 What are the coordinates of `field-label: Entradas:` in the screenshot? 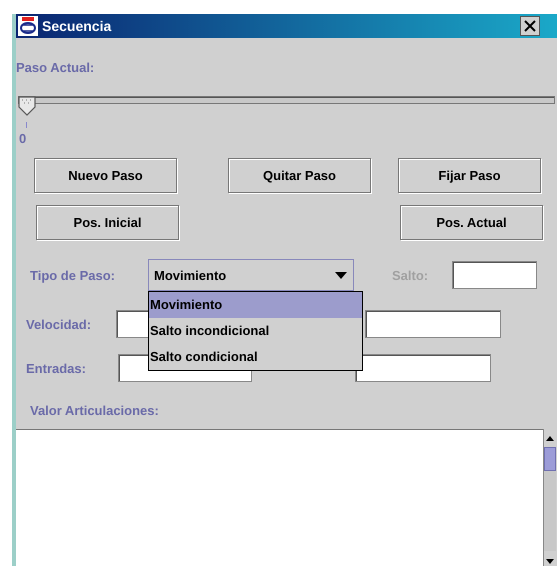 It's located at (56, 368).